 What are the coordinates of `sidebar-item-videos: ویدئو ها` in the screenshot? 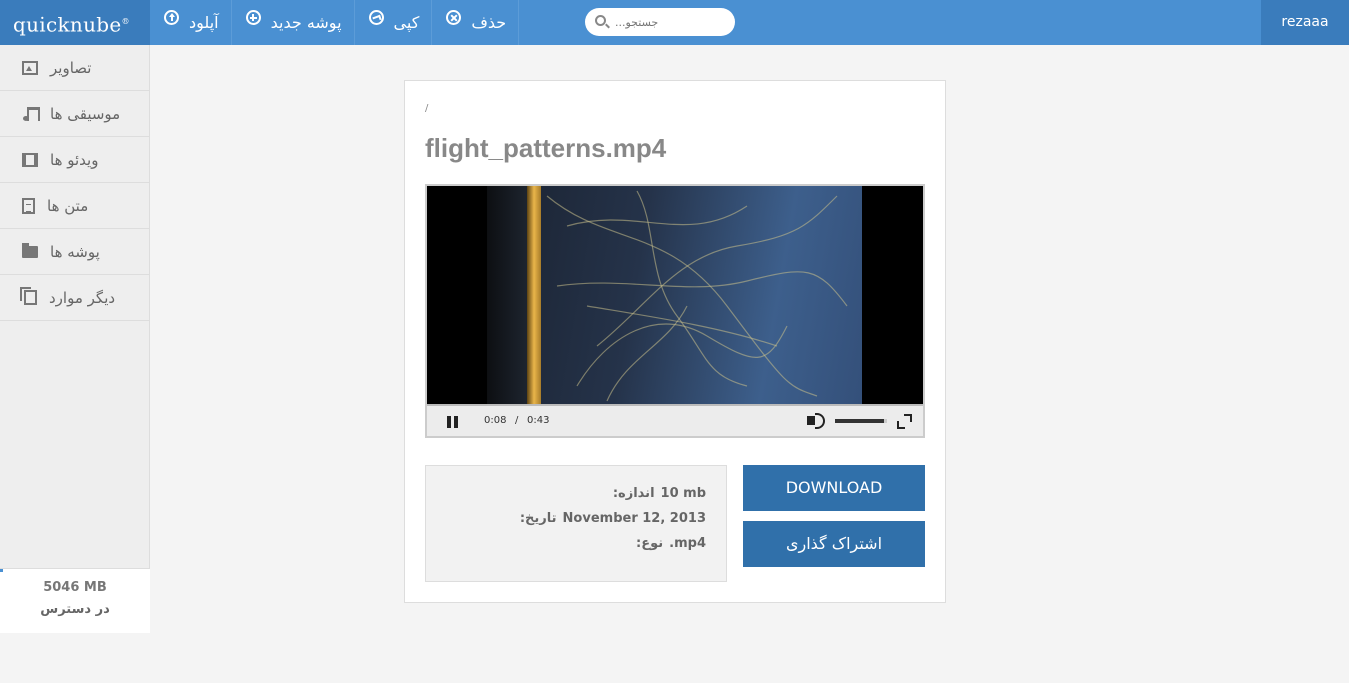 It's located at (74, 160).